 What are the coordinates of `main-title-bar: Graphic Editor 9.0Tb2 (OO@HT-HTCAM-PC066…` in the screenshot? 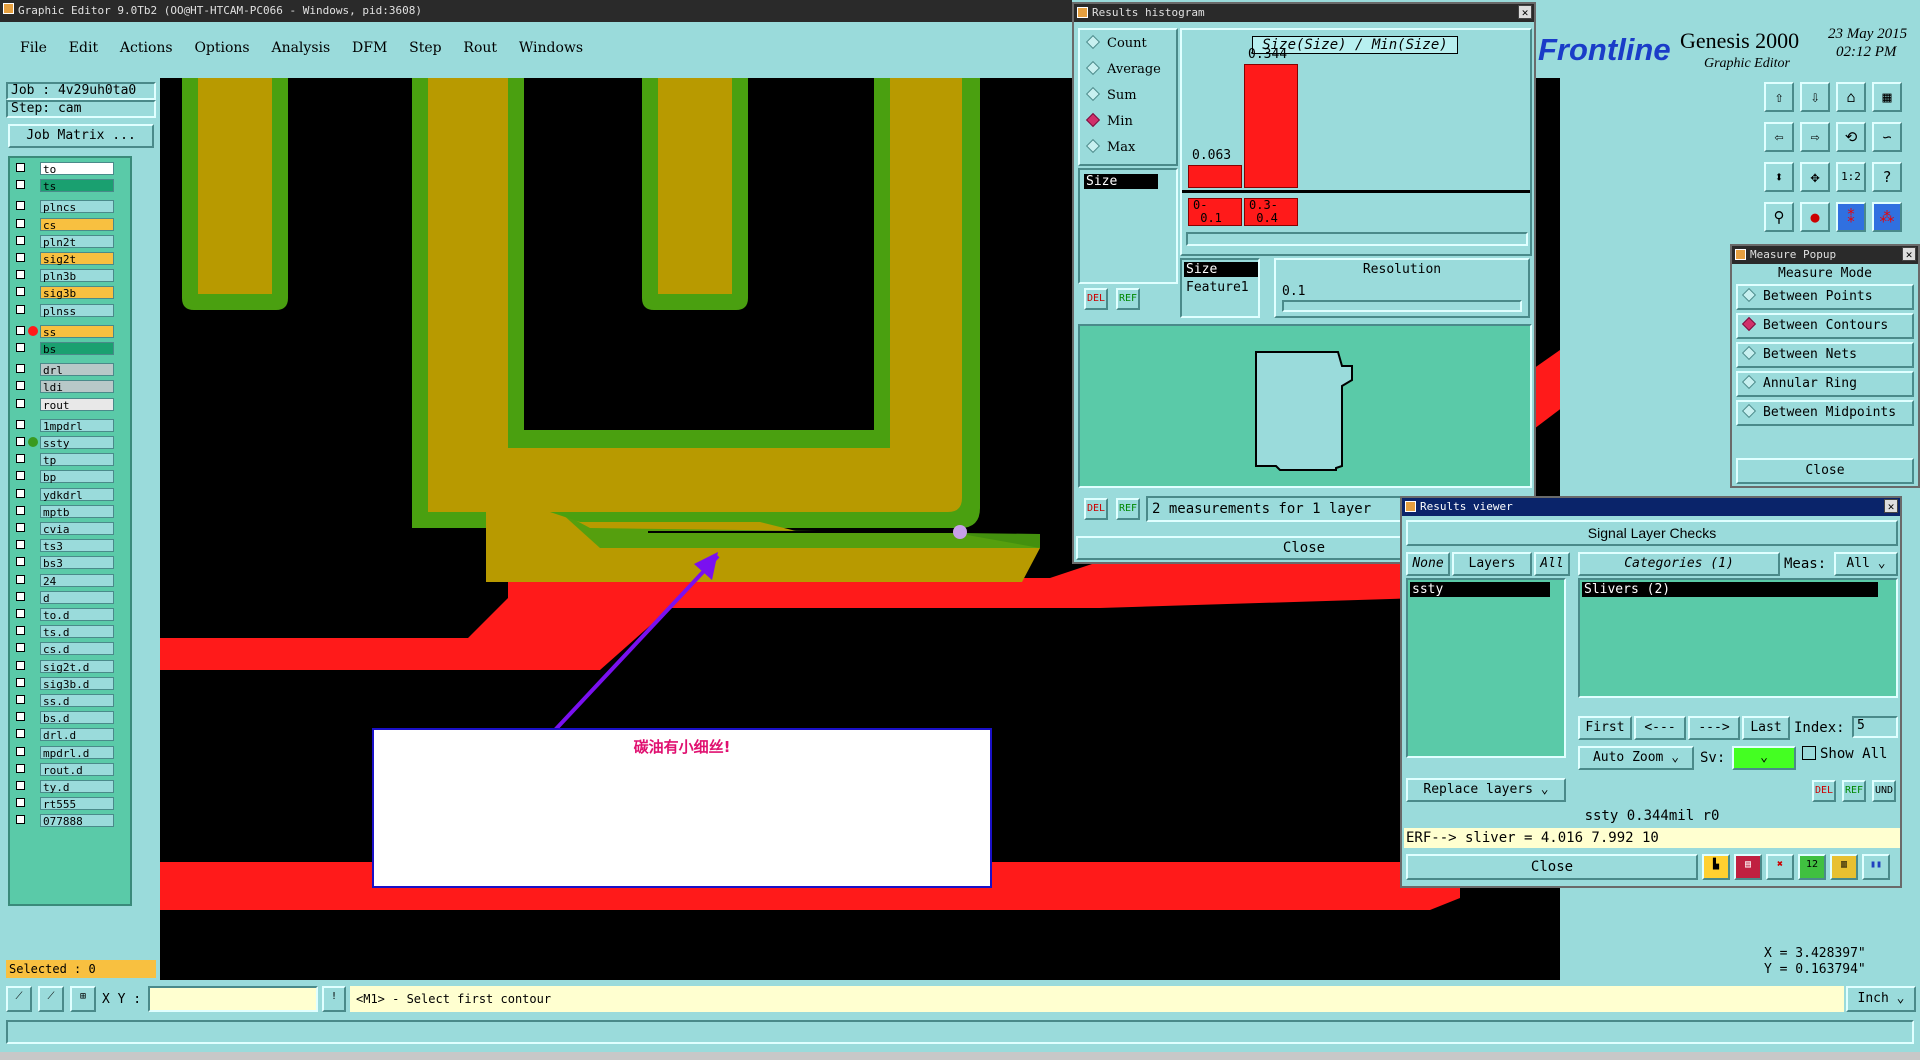 It's located at (536, 11).